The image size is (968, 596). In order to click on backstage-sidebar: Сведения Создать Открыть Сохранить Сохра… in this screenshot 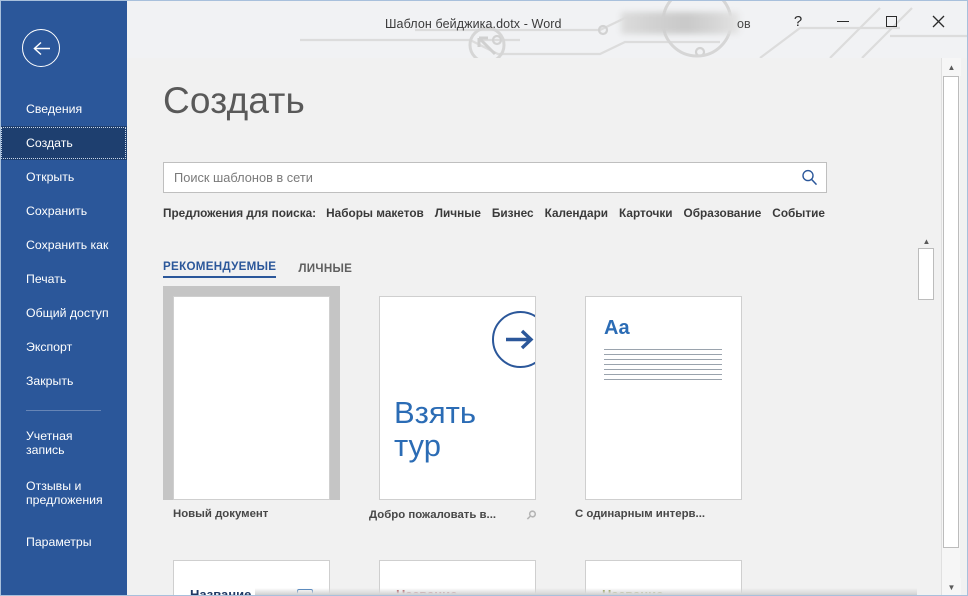, I will do `click(63, 298)`.